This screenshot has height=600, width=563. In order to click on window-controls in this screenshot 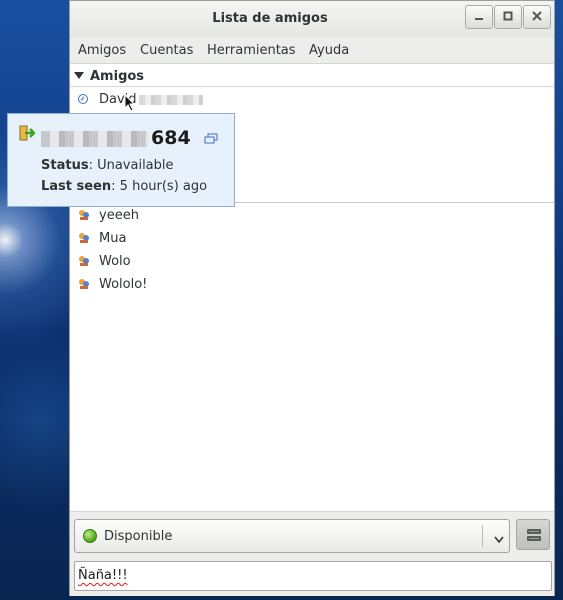, I will do `click(508, 17)`.